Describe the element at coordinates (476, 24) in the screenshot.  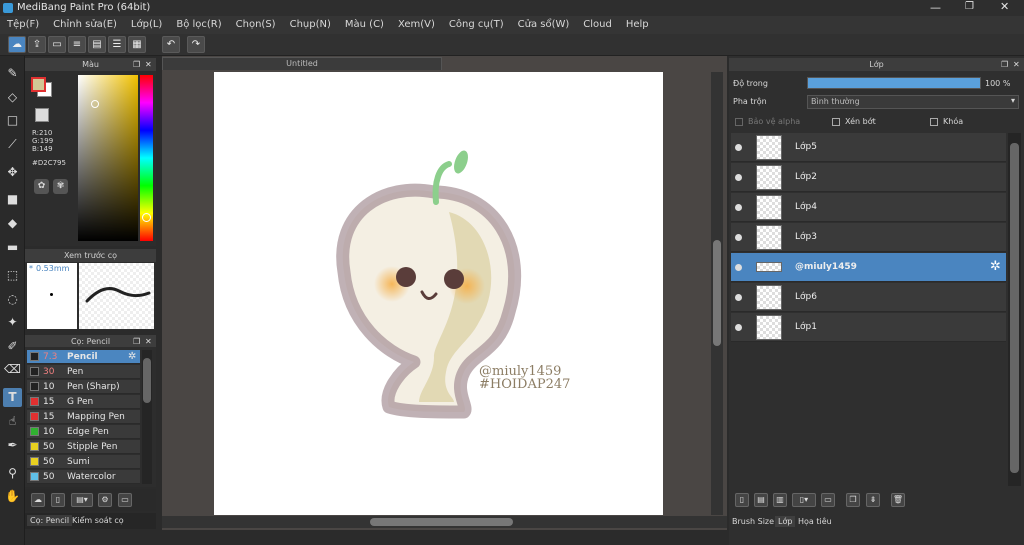
I see `menu-tools: Công cụ(T)` at that location.